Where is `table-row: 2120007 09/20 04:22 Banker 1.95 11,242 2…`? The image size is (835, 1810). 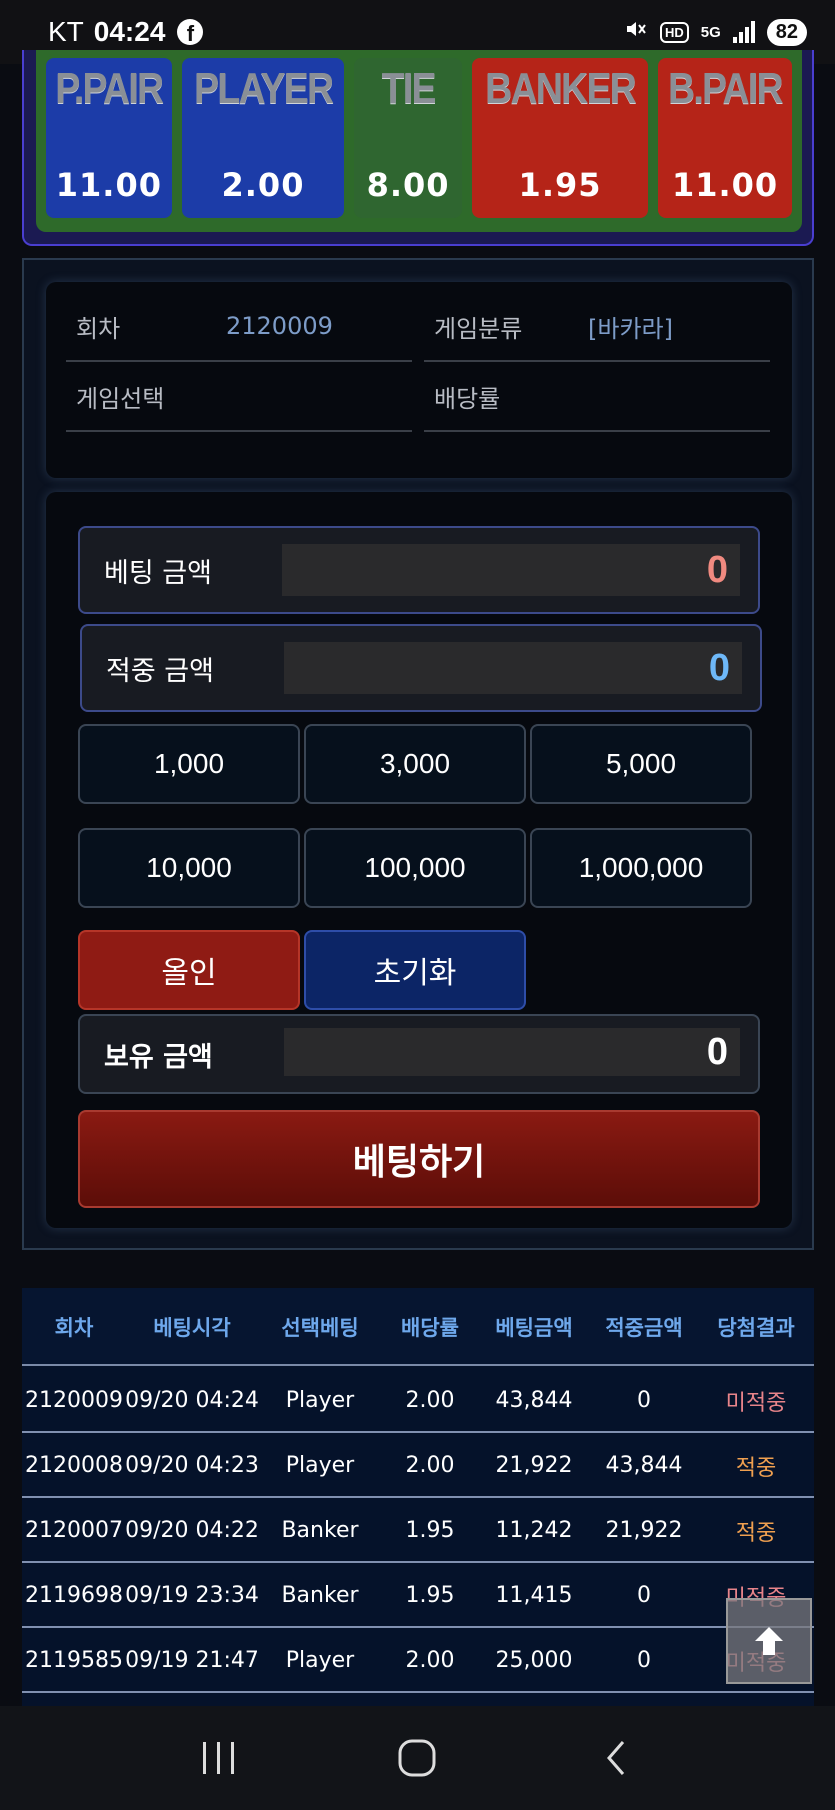 table-row: 2120007 09/20 04:22 Banker 1.95 11,242 2… is located at coordinates (418, 1530).